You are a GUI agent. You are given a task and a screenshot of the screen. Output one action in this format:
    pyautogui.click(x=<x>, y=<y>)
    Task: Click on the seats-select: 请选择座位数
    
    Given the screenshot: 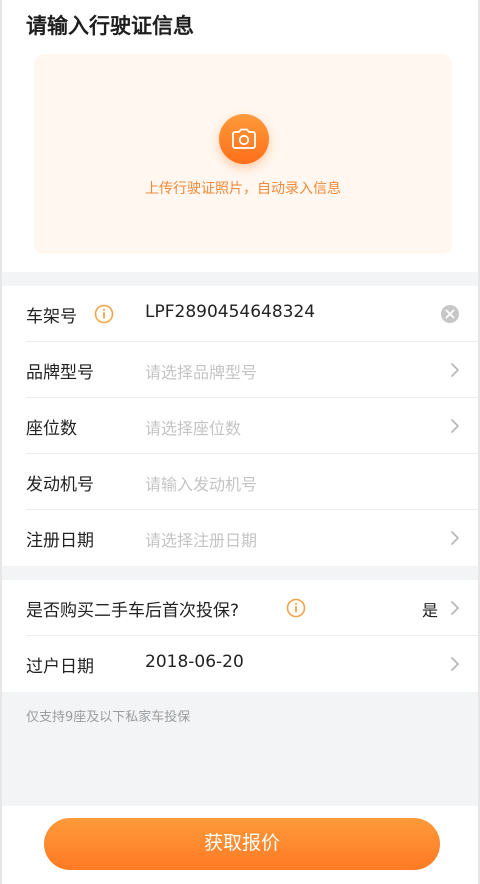 What is the action you would take?
    pyautogui.click(x=193, y=427)
    